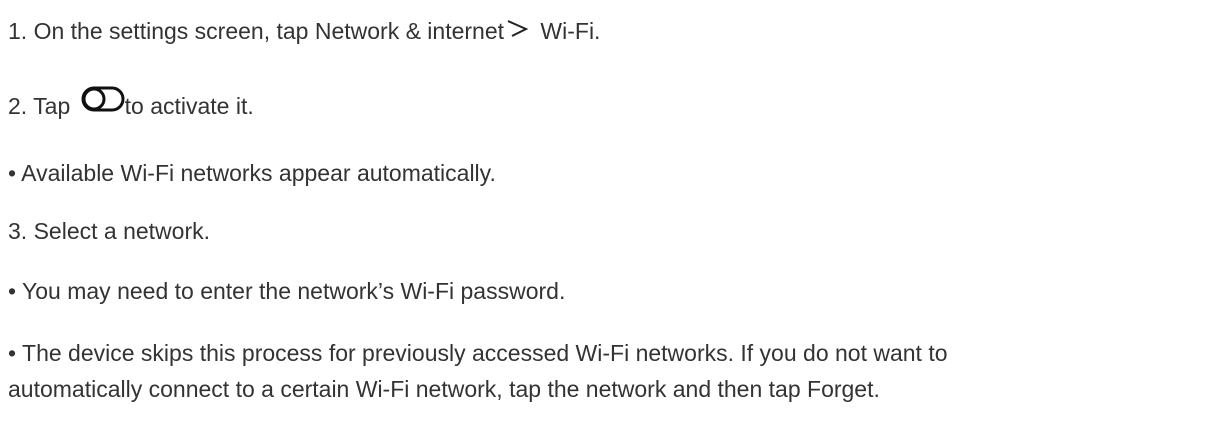 This screenshot has height=432, width=1219. Describe the element at coordinates (189, 106) in the screenshot. I see `step-2-suffix: to activate it.` at that location.